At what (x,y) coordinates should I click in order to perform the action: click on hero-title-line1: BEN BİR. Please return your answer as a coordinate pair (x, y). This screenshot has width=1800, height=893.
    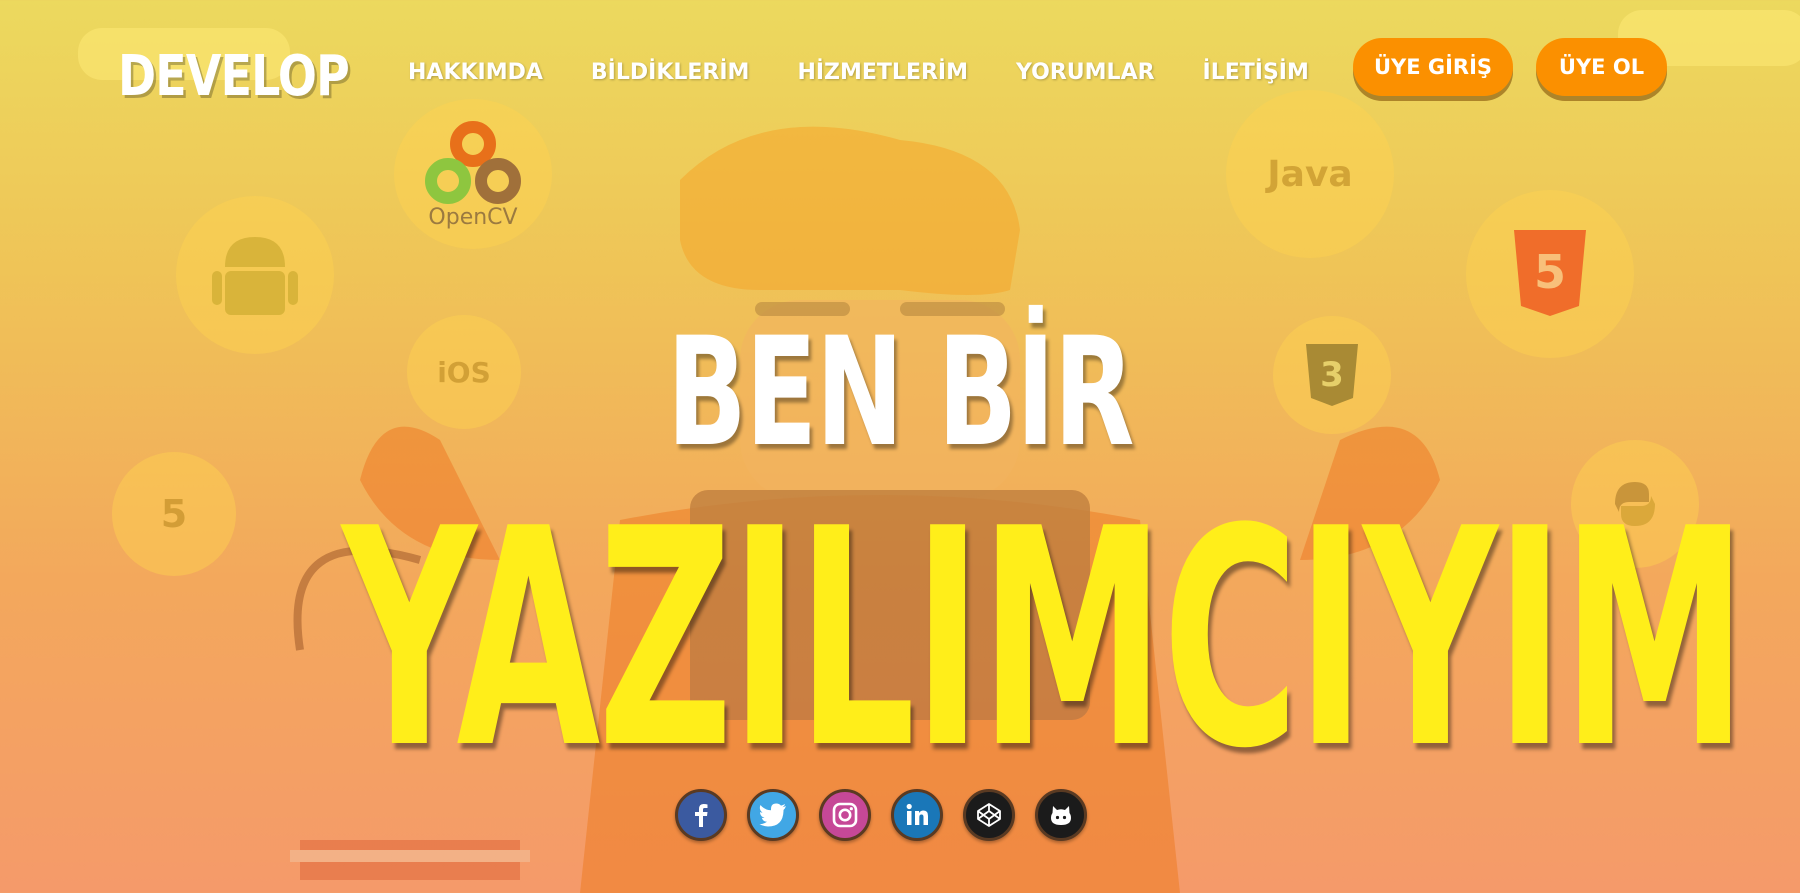
    Looking at the image, I should click on (900, 393).